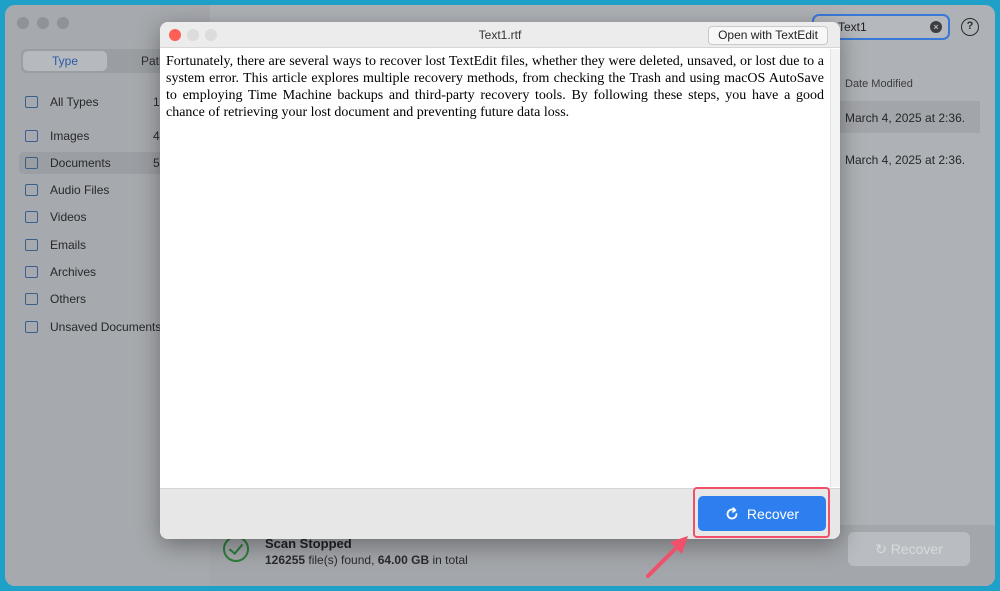  Describe the element at coordinates (881, 549) in the screenshot. I see `refresh-icon: ↻` at that location.